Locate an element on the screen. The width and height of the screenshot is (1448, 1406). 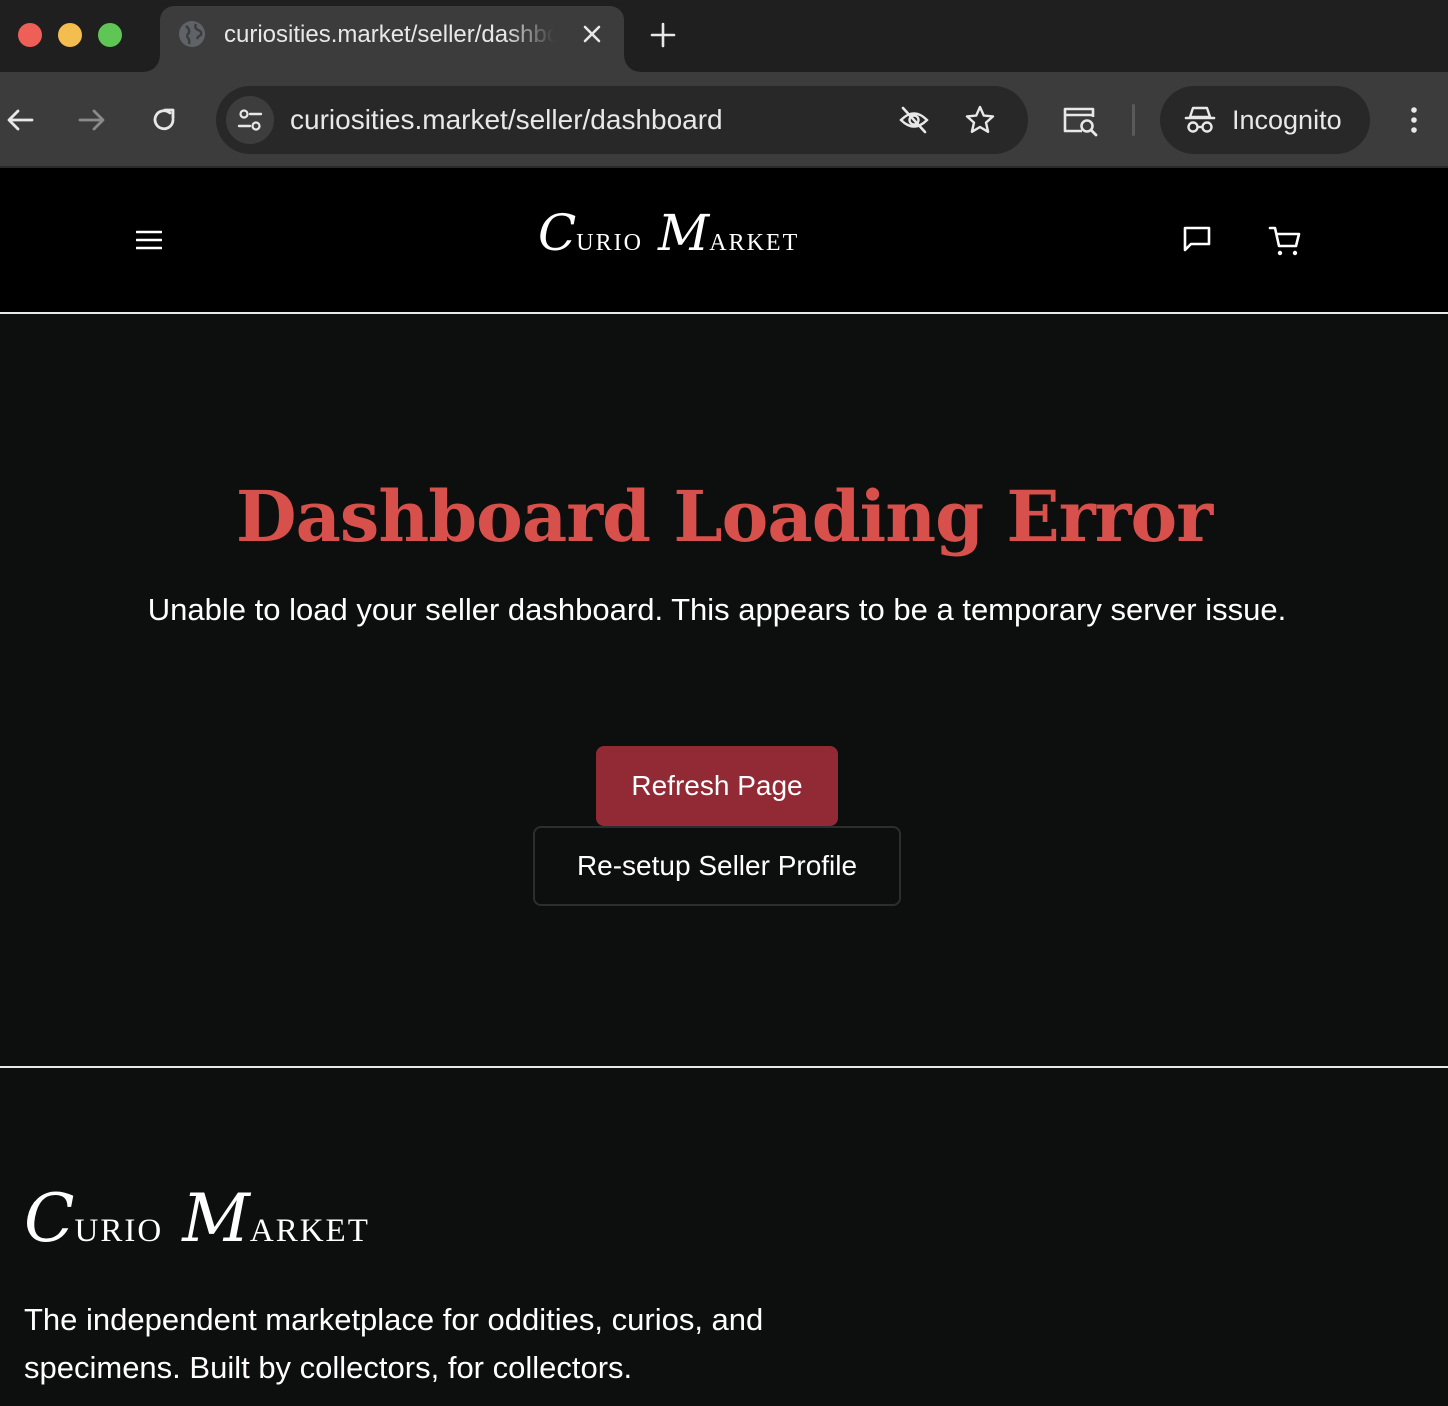
incognito-button: Incognito is located at coordinates (1265, 120).